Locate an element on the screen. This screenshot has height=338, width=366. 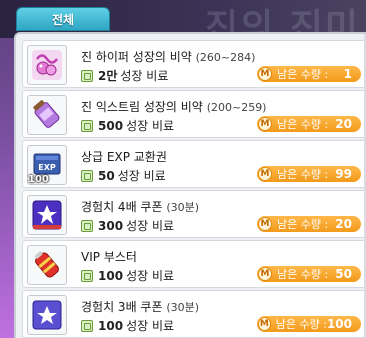
icon-count: 100 is located at coordinates (38, 179).